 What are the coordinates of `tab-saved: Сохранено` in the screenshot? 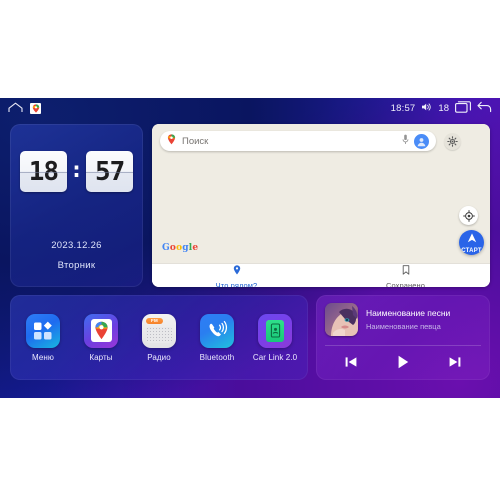 It's located at (405, 275).